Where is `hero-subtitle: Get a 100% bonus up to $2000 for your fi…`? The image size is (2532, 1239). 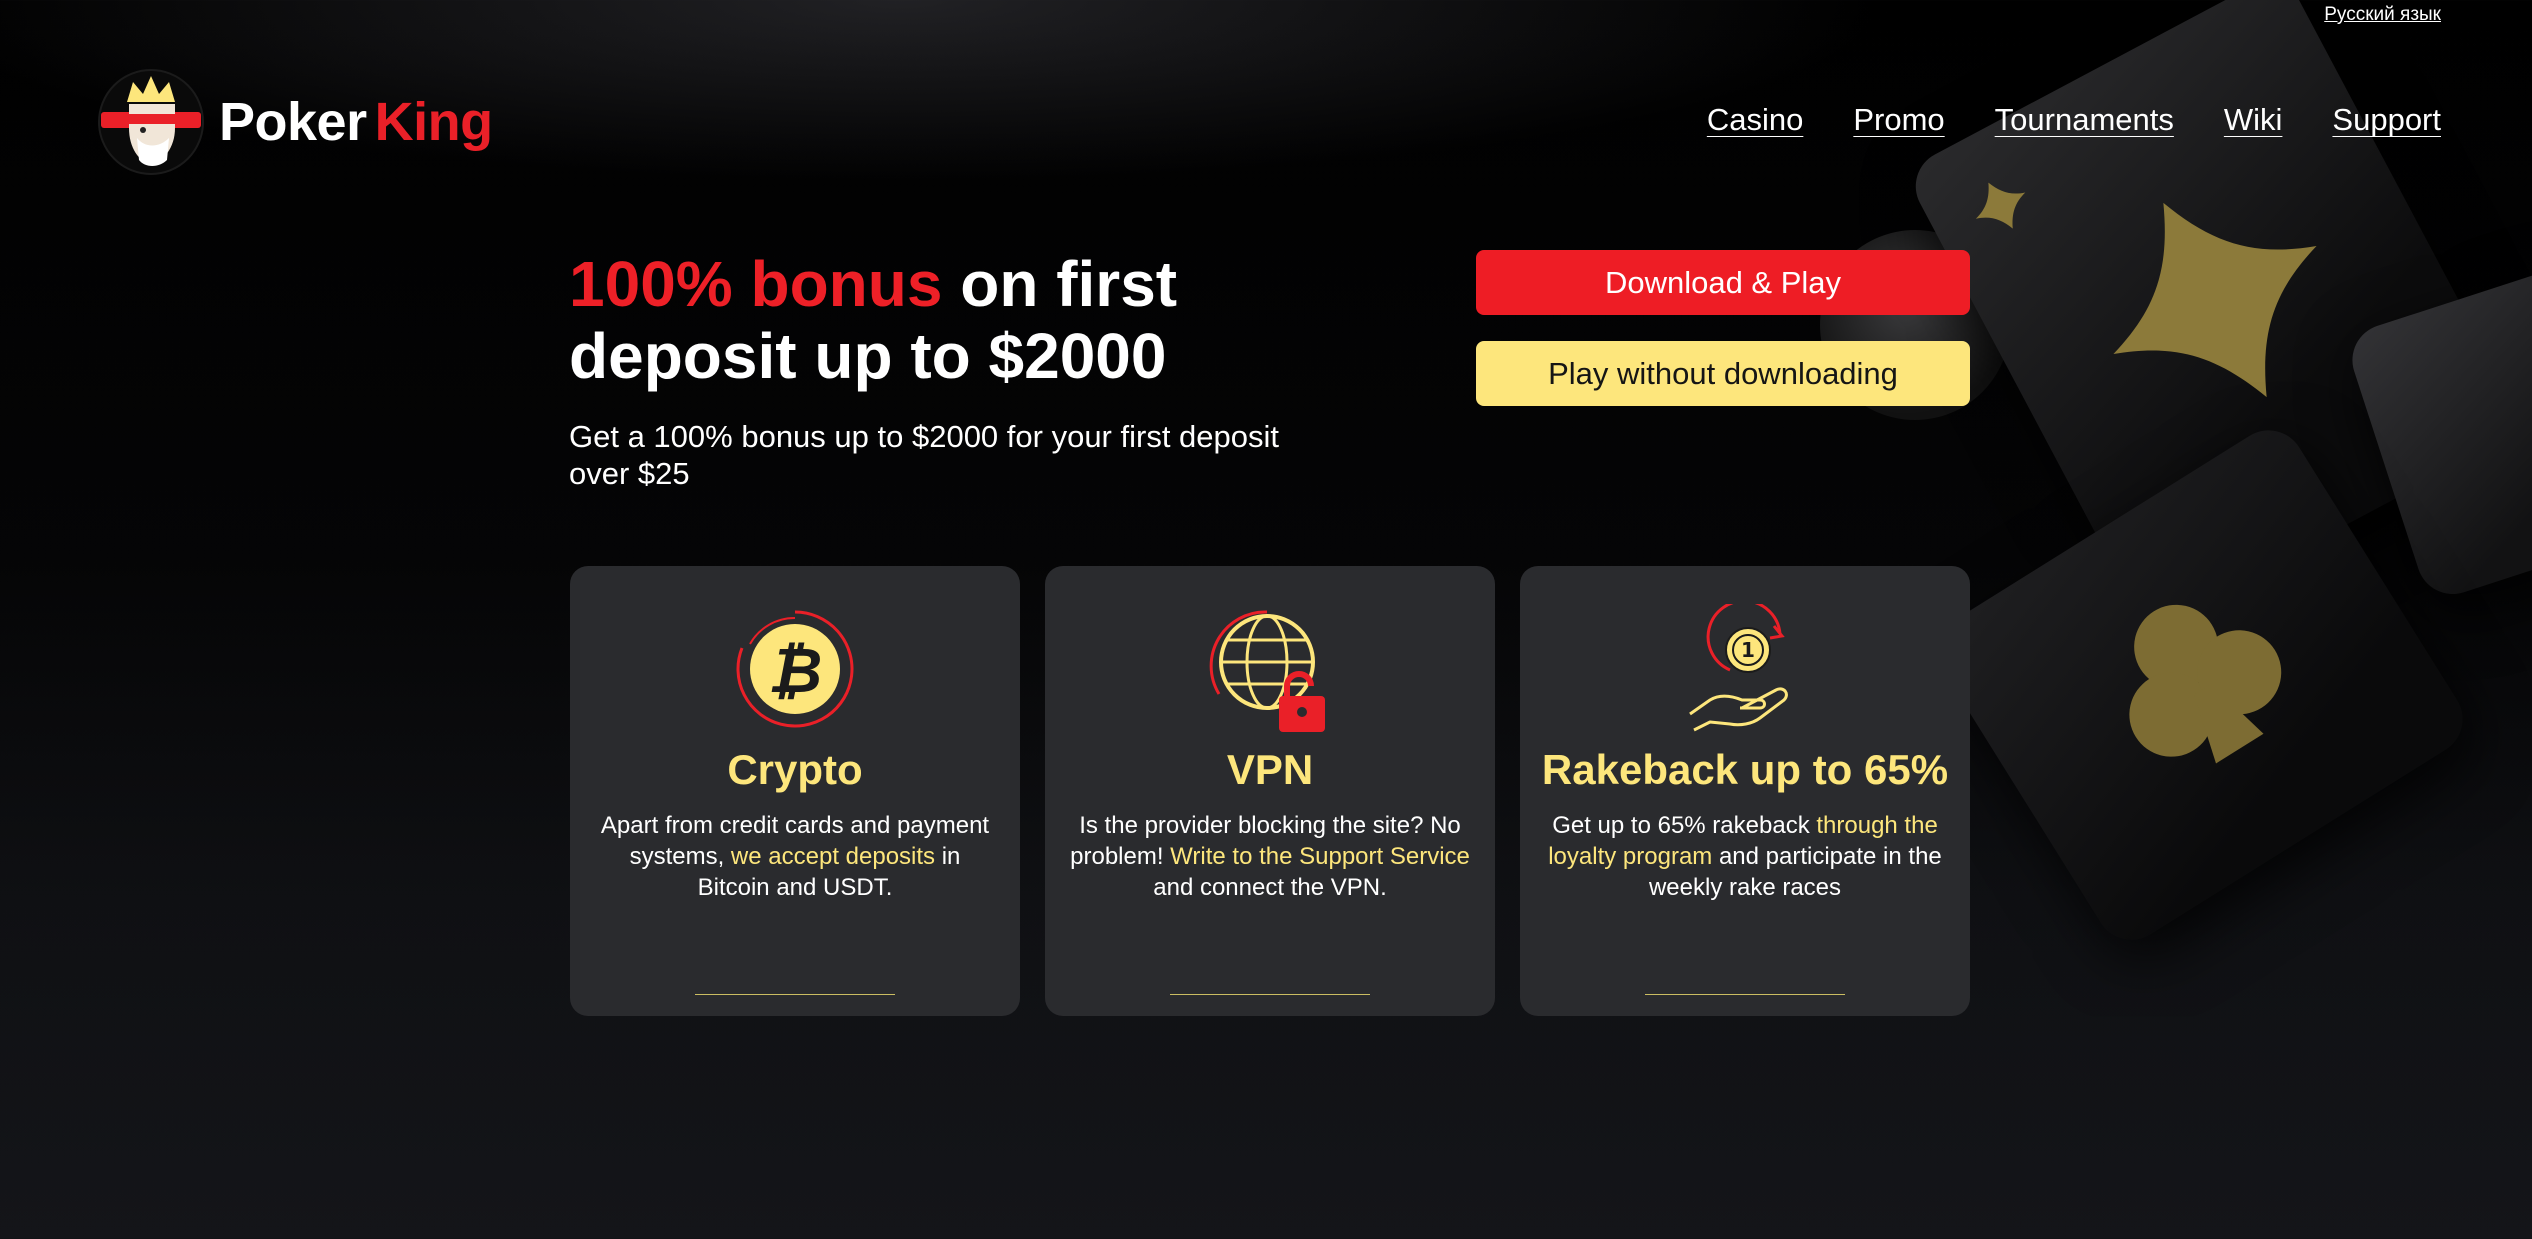
hero-subtitle: Get a 100% bonus up to $2000 for your fi… is located at coordinates (924, 455).